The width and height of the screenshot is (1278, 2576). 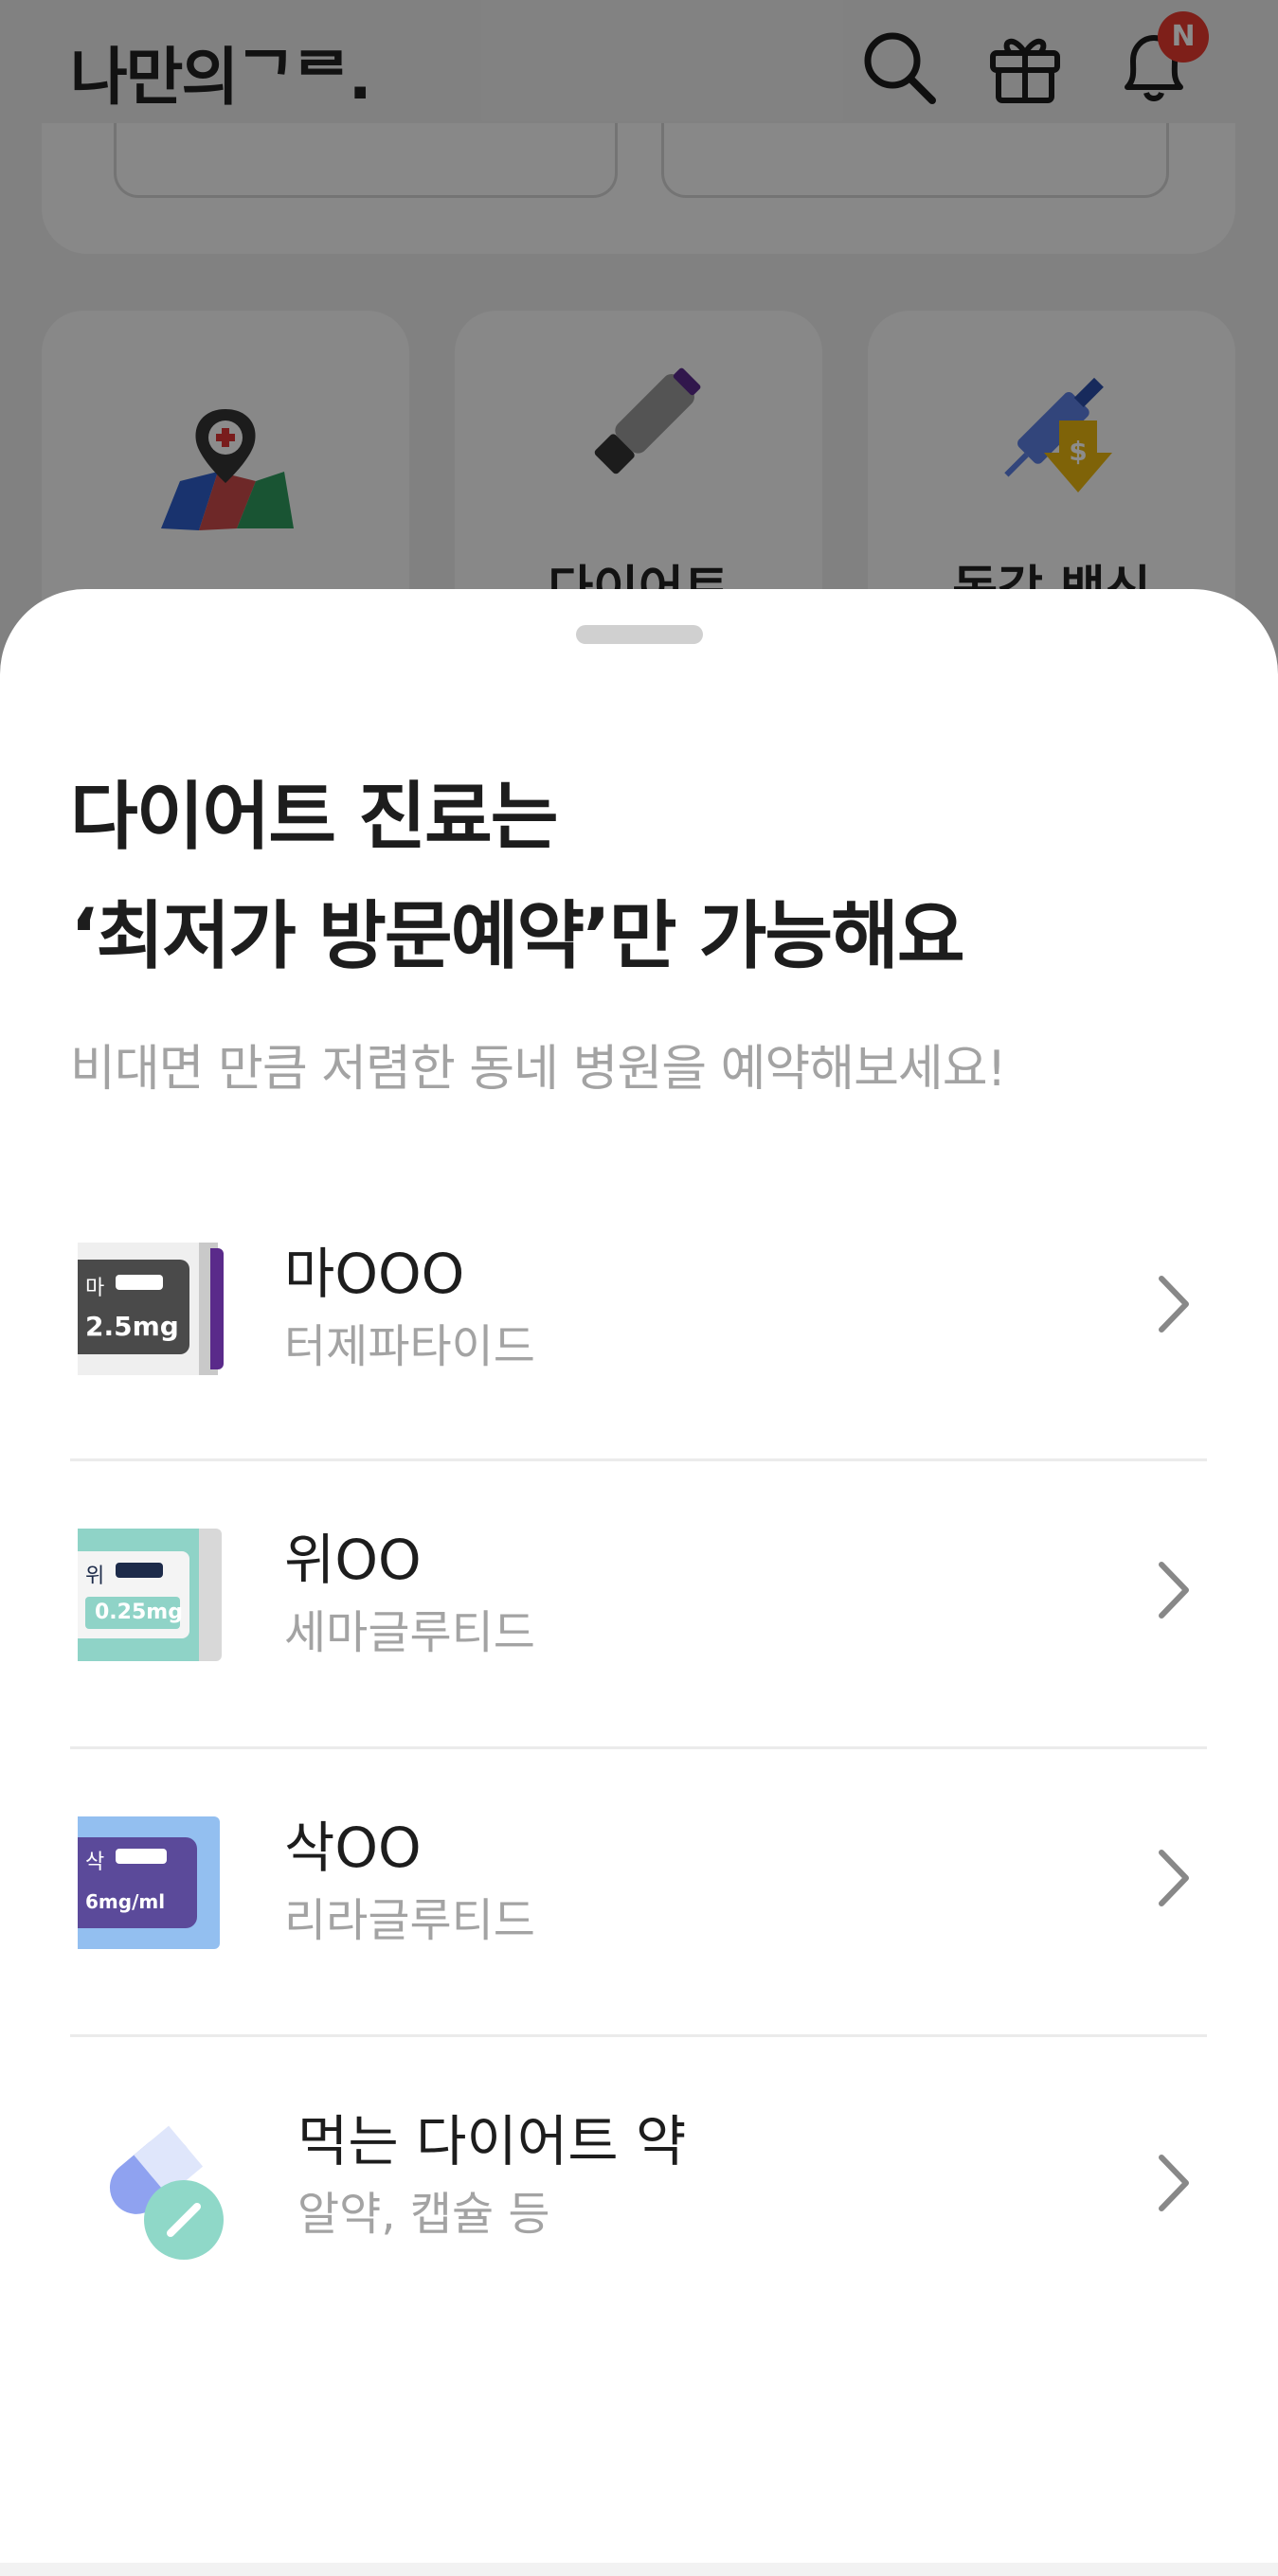 I want to click on thumb-label: 위, so click(x=95, y=1576).